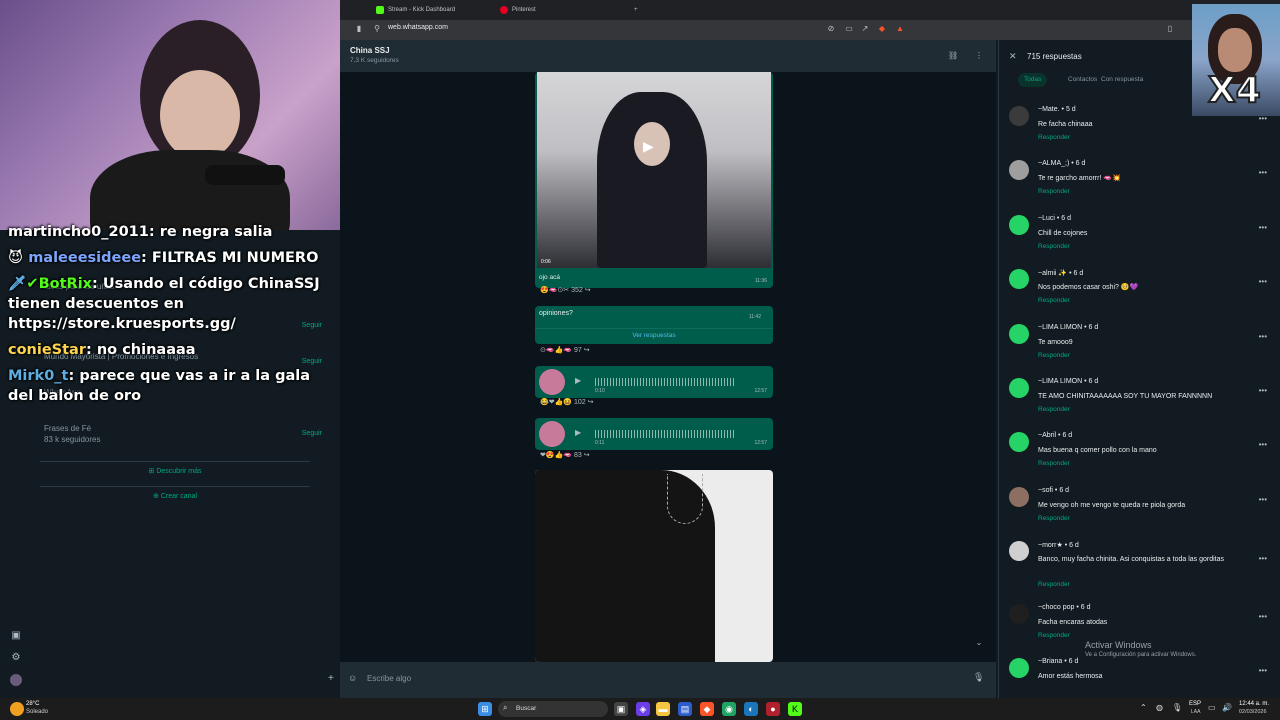  I want to click on link-icon: ⛓, so click(953, 56).